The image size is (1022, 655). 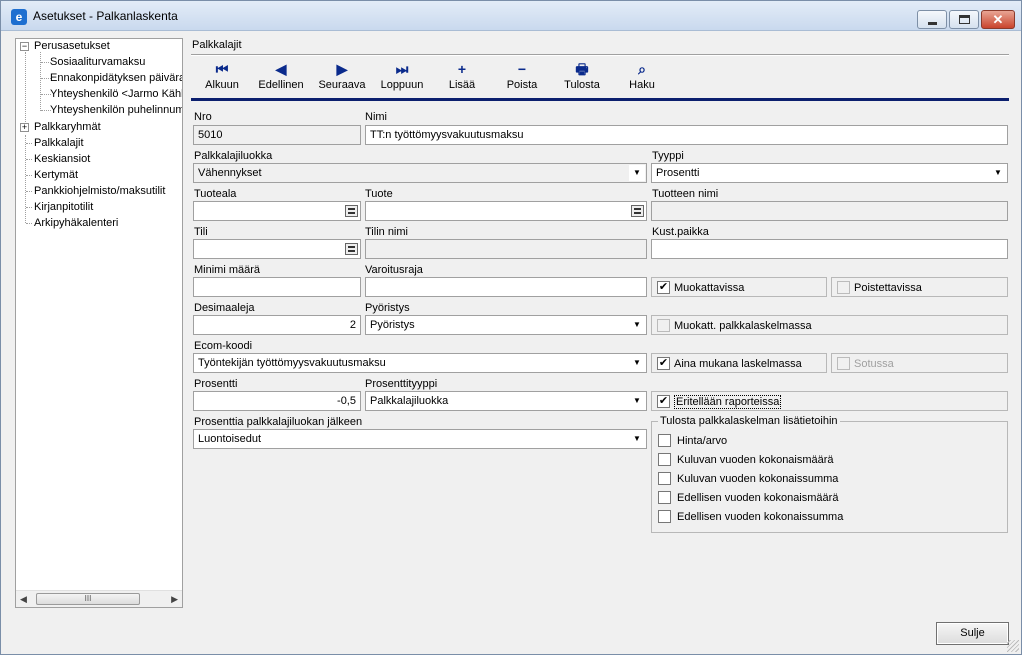 I want to click on desimaaleja-label: Desimaaleja, so click(x=224, y=308).